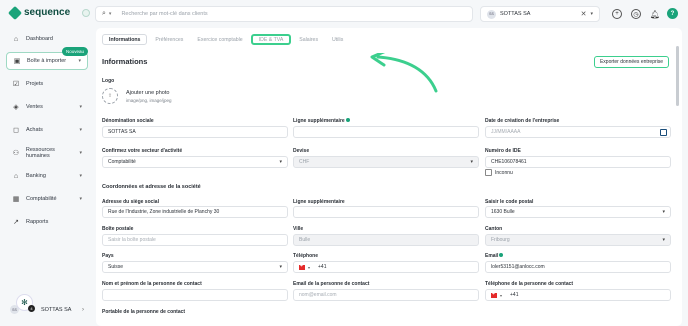 This screenshot has width=688, height=326. What do you see at coordinates (271, 39) in the screenshot?
I see `tab-ide-tva: IDE & TVA` at bounding box center [271, 39].